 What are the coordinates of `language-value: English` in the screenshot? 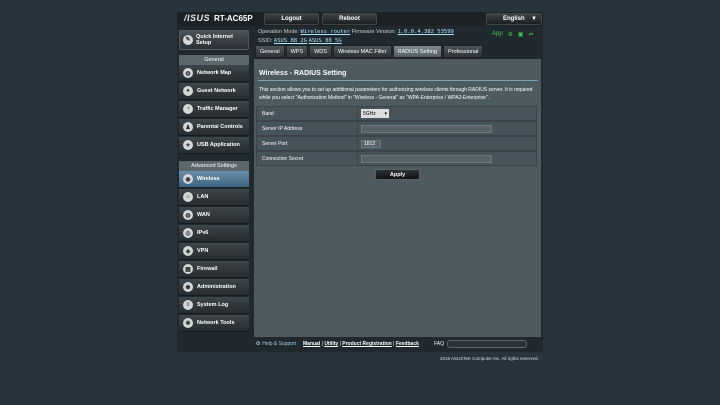 It's located at (514, 19).